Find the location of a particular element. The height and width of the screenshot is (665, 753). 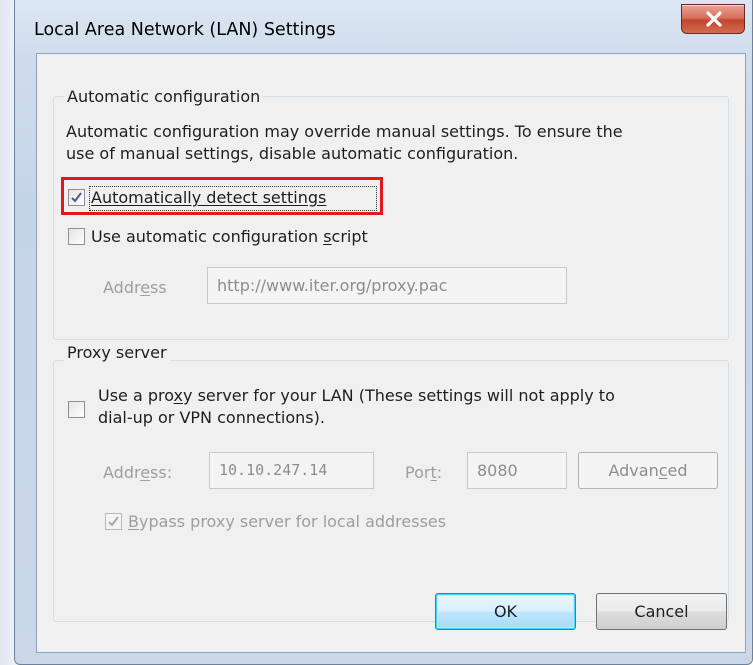

script-address-label: Address is located at coordinates (135, 287).